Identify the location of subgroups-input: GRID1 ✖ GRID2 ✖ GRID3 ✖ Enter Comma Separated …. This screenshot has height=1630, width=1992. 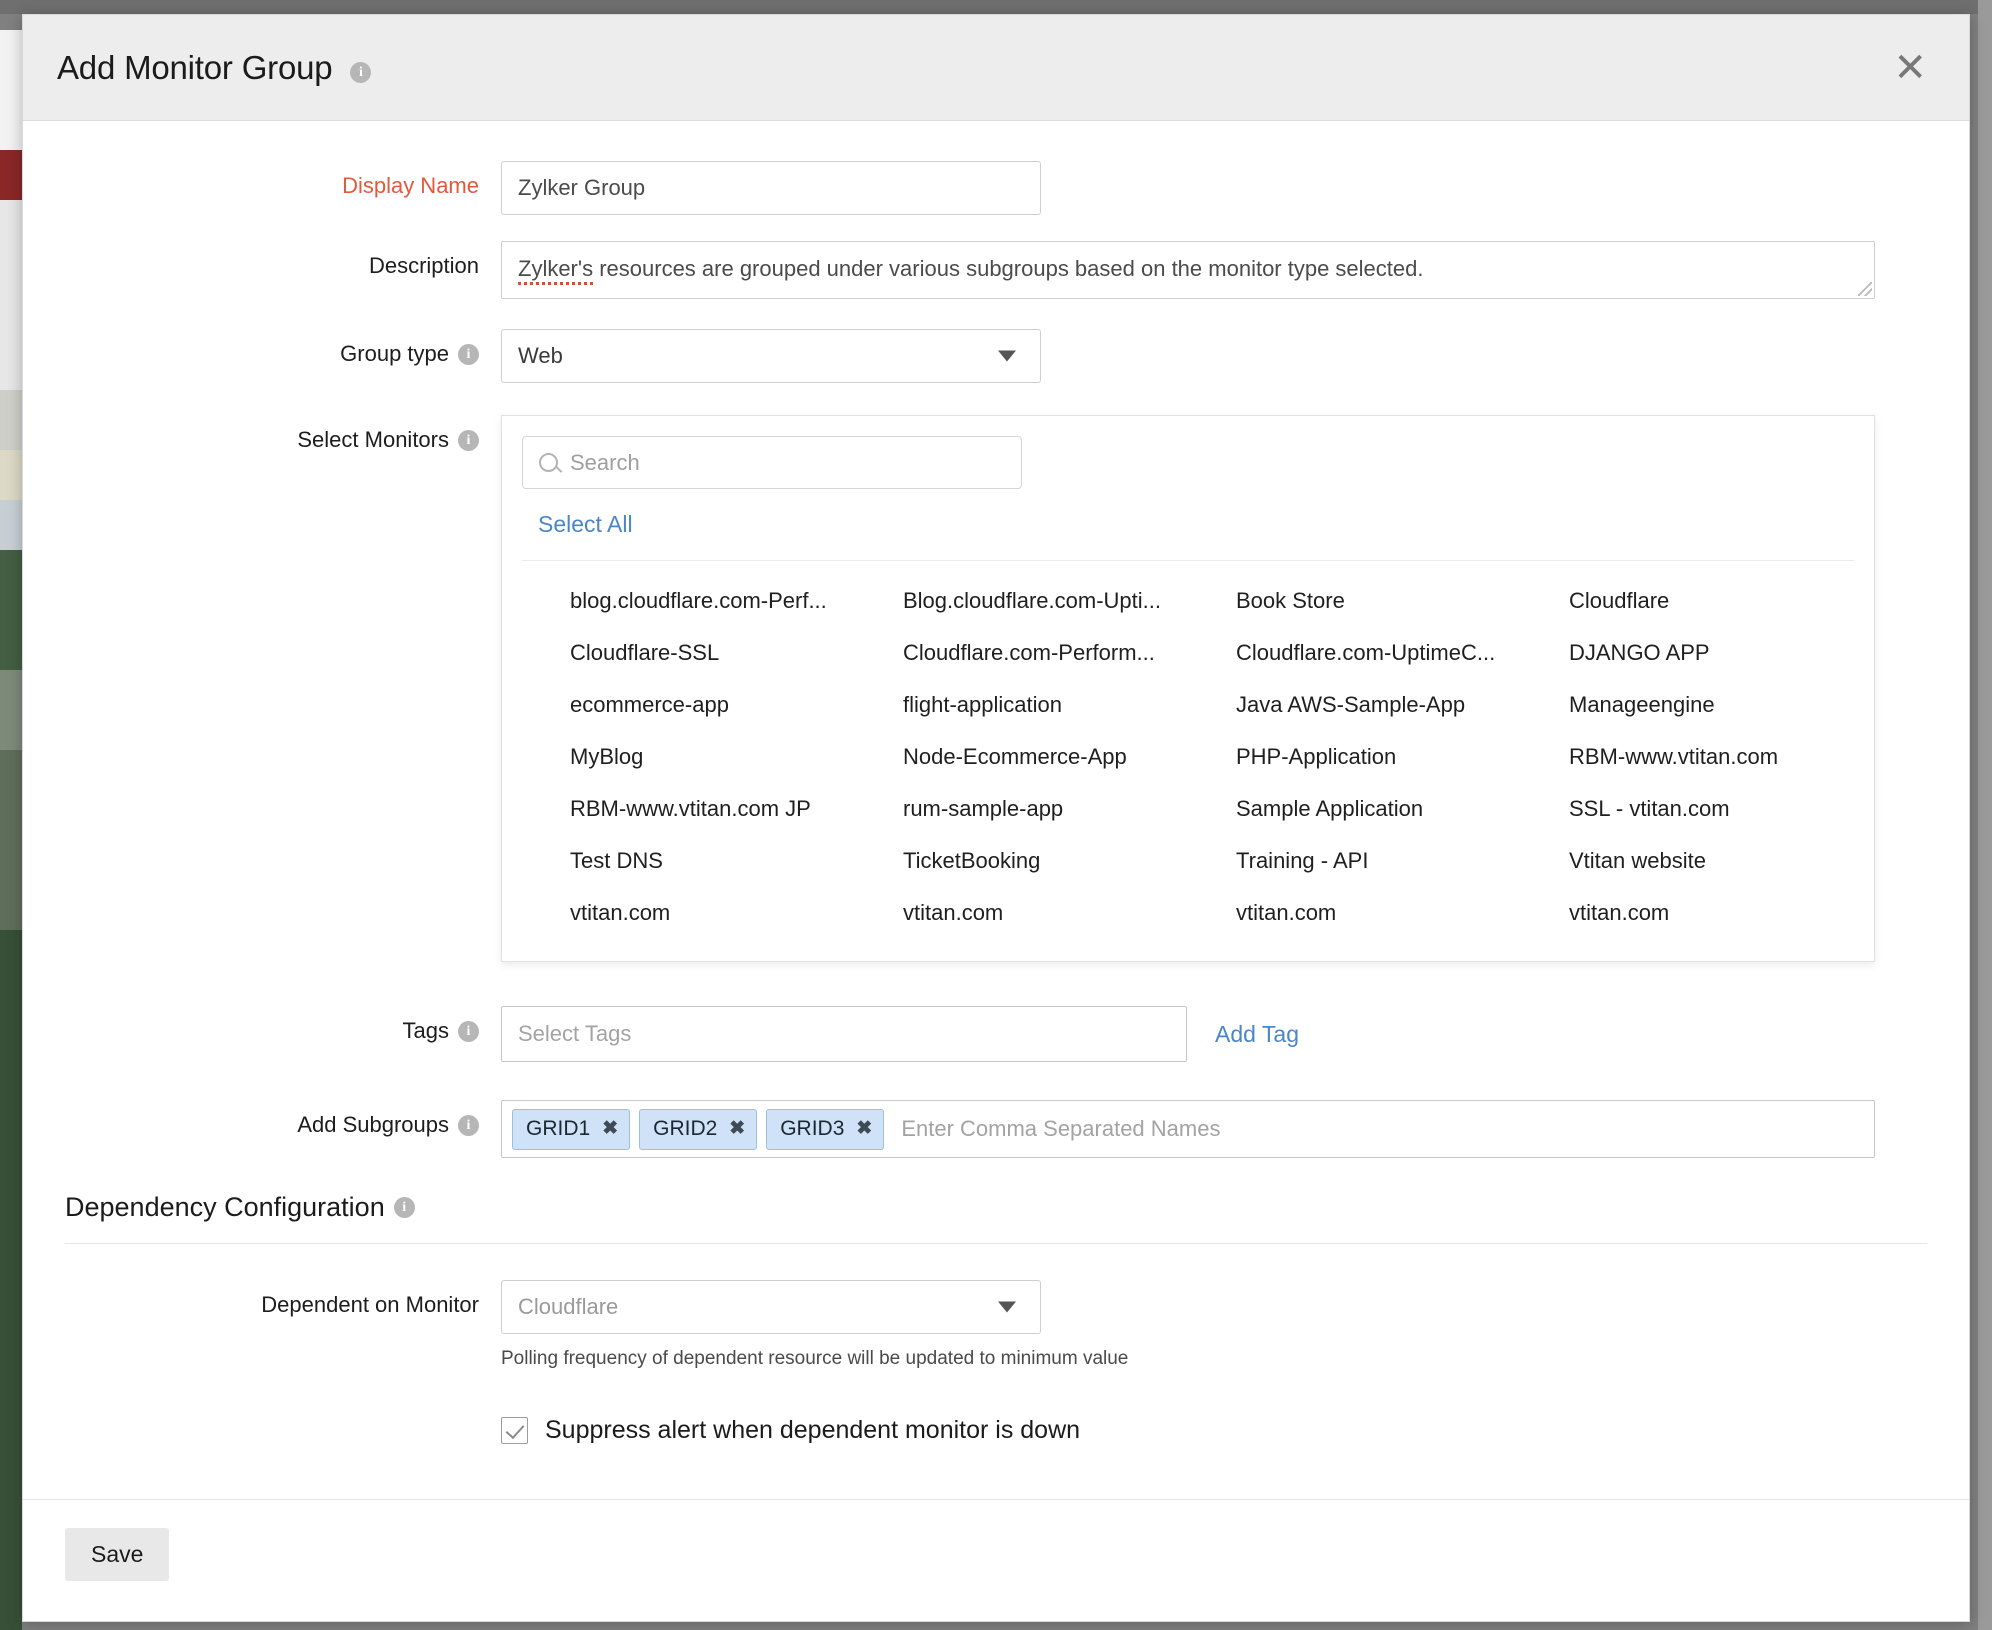
(1188, 1129).